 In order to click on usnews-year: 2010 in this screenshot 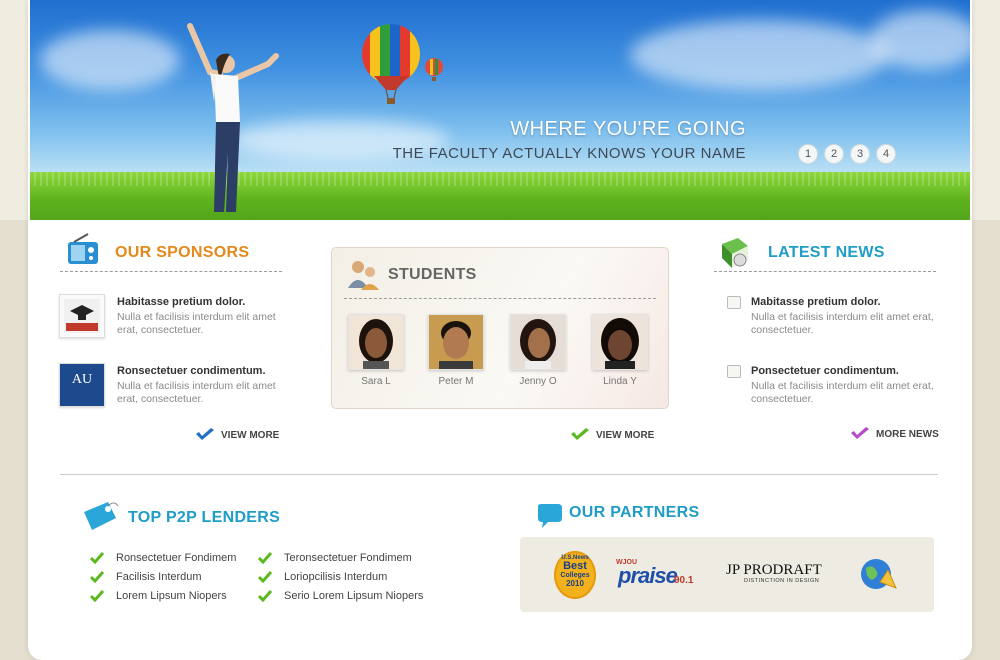, I will do `click(575, 583)`.